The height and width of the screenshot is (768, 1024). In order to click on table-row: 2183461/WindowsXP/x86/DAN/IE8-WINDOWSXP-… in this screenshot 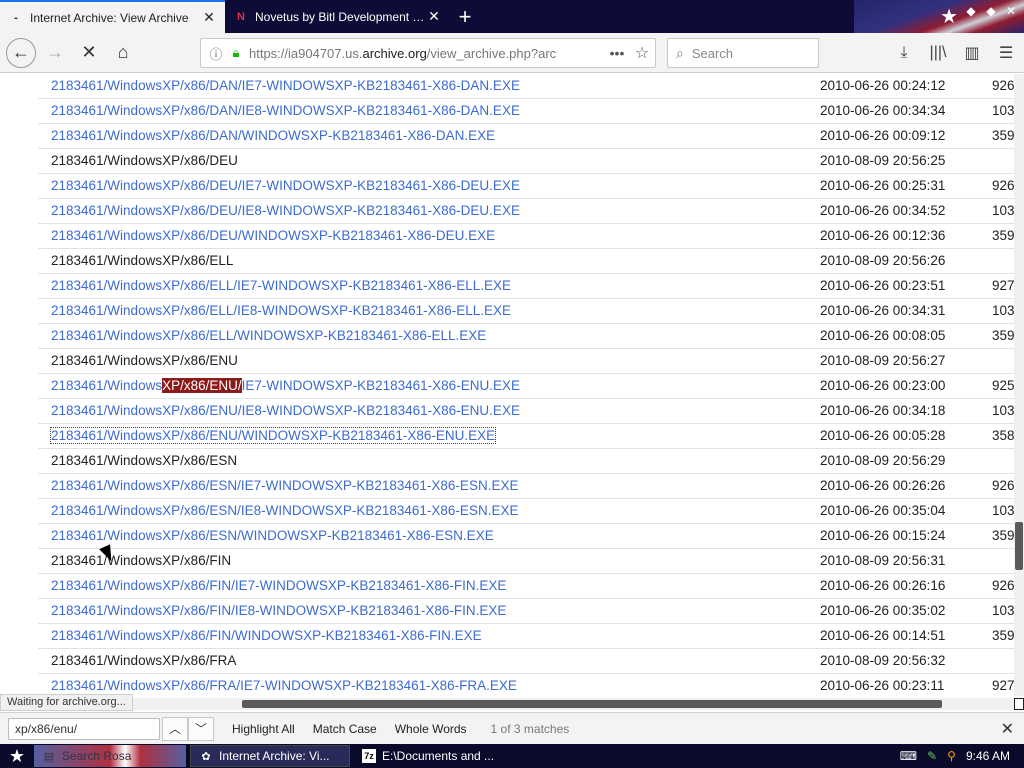, I will do `click(526, 111)`.